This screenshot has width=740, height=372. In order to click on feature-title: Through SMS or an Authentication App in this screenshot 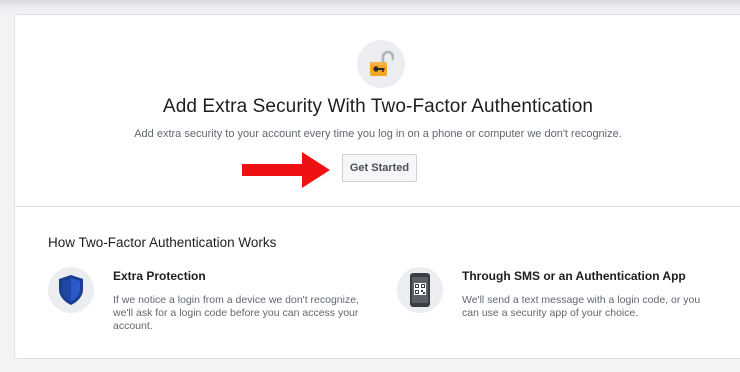, I will do `click(574, 276)`.